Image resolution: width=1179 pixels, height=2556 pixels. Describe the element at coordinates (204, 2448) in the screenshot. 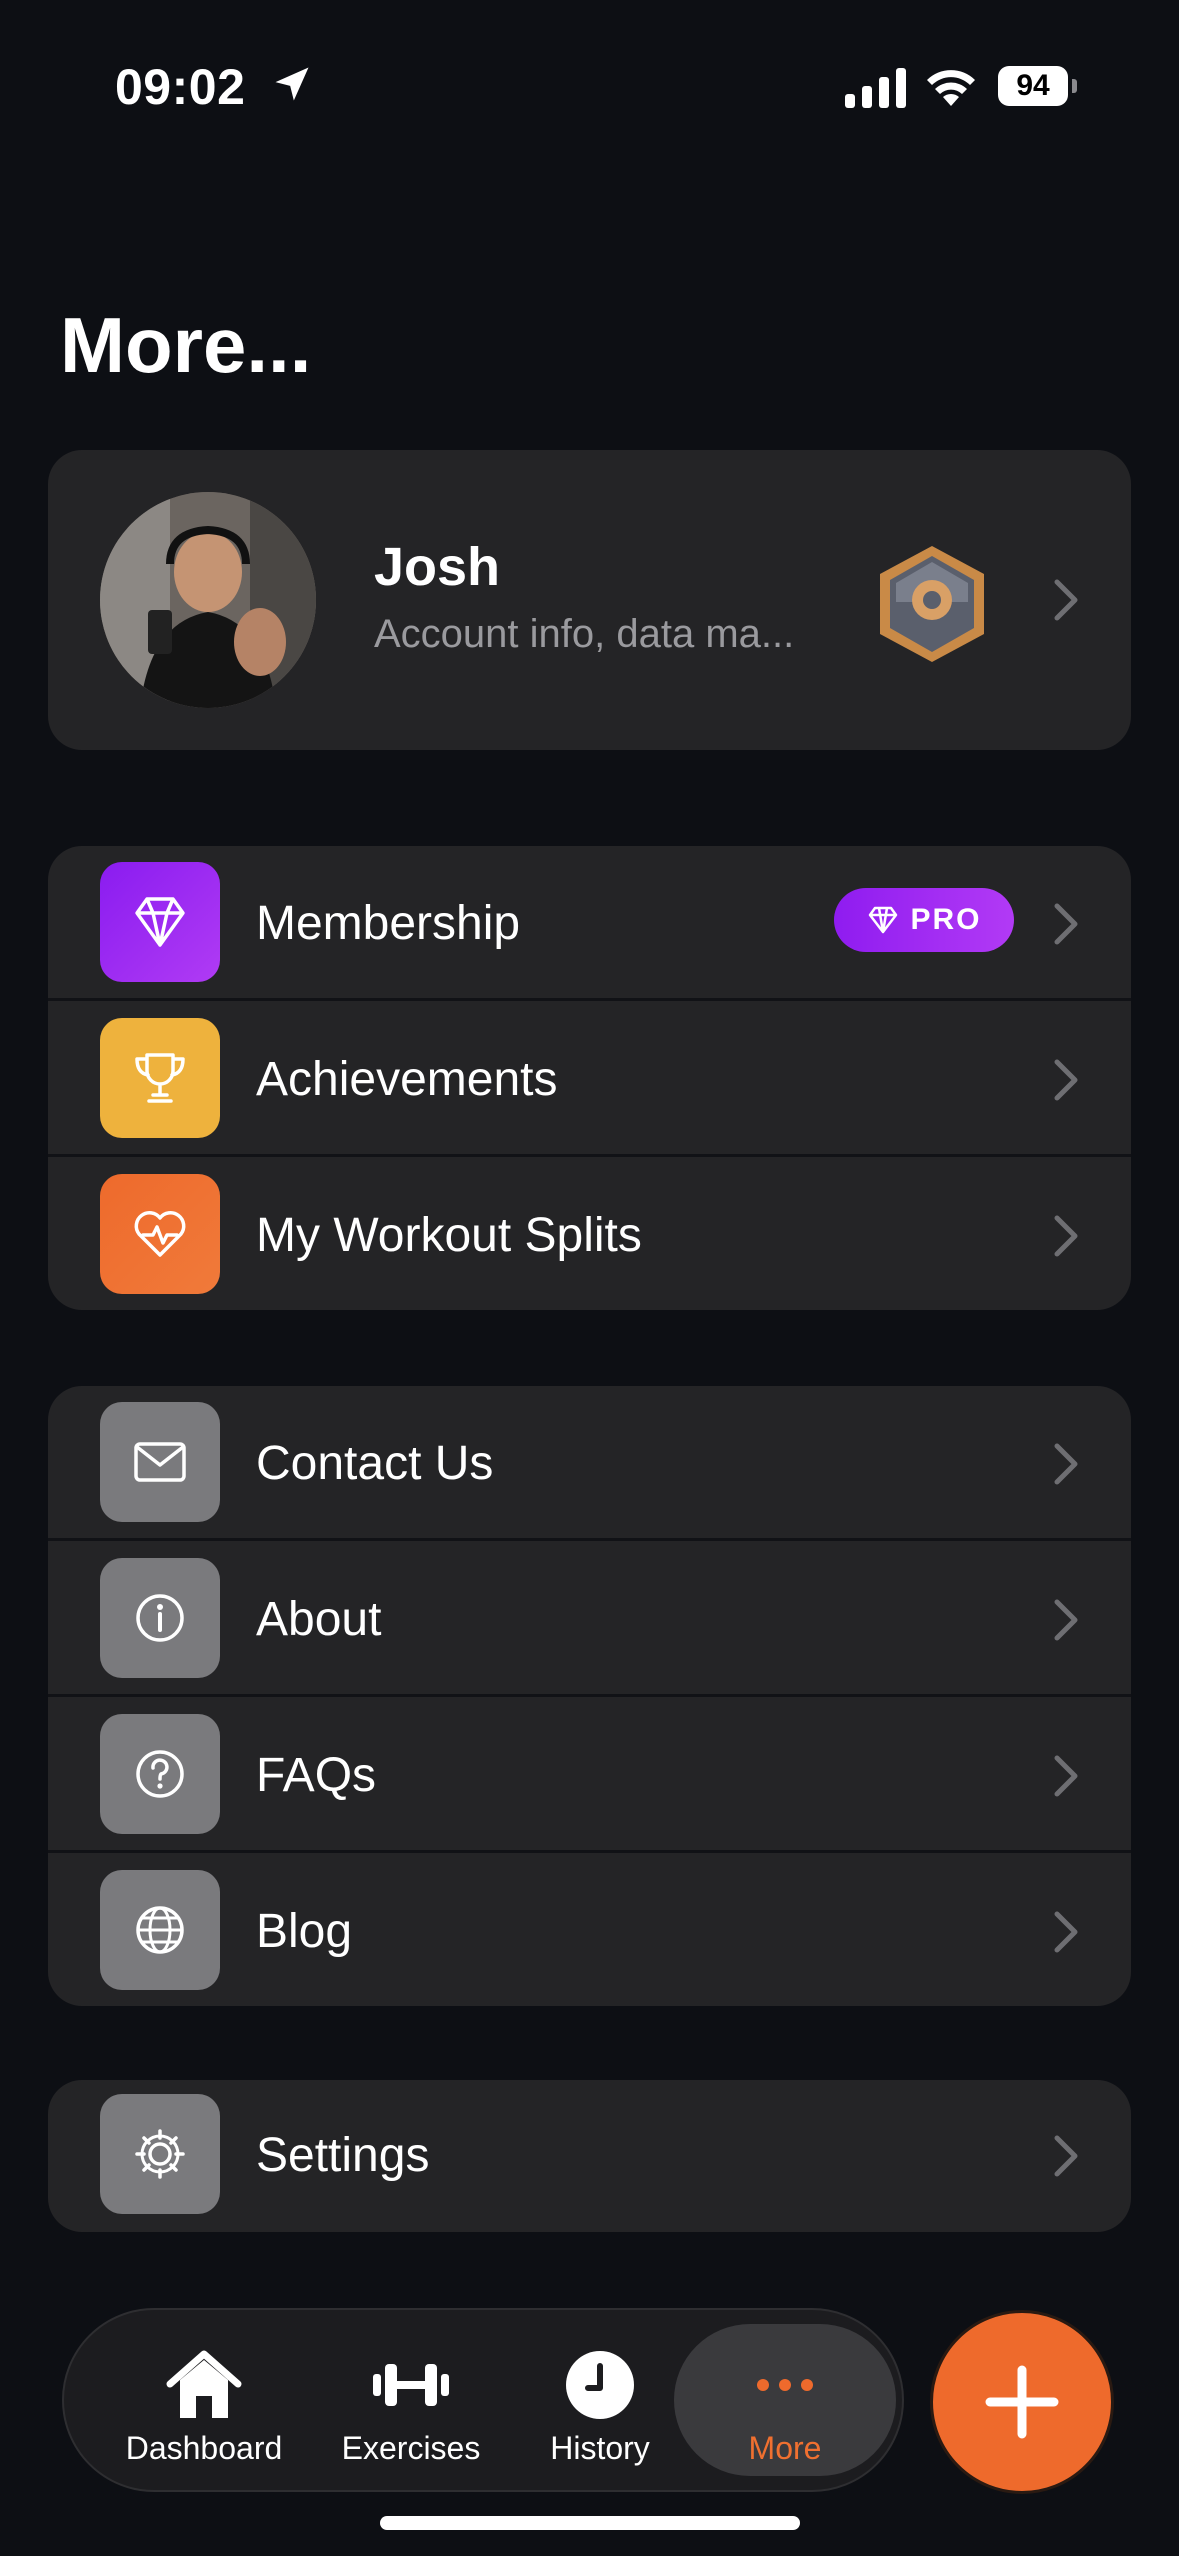

I see `tab-label: Dashboard` at that location.